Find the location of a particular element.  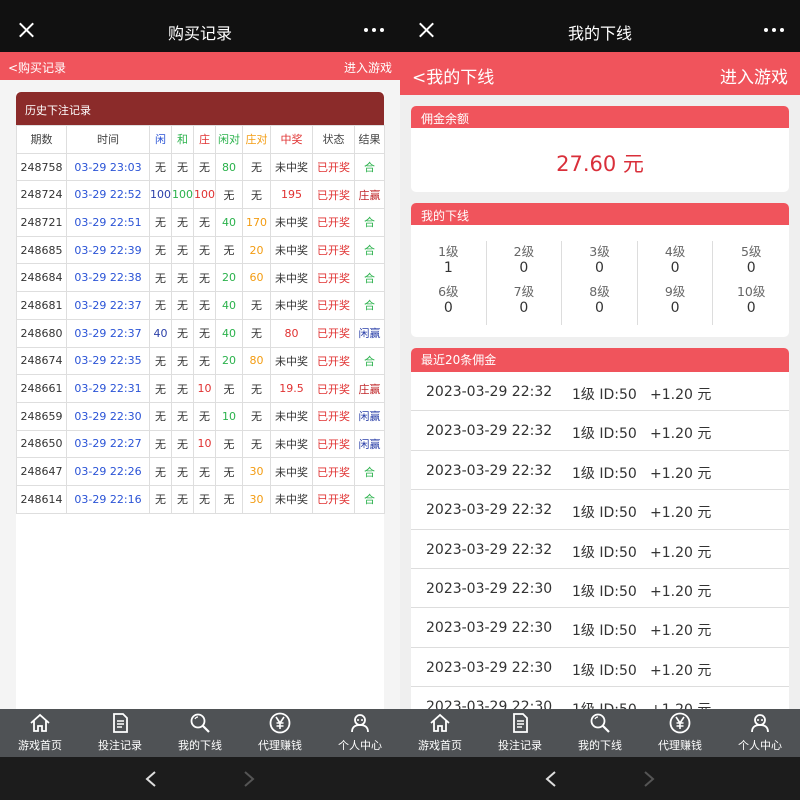

table-cell: 80 is located at coordinates (229, 167).